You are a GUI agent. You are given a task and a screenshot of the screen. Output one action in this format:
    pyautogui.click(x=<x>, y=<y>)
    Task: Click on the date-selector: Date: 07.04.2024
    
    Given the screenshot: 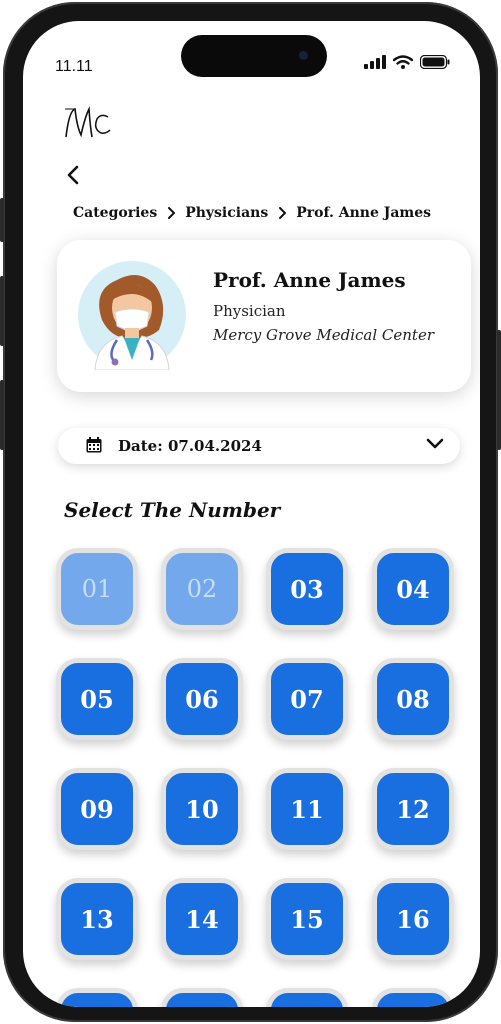 What is the action you would take?
    pyautogui.click(x=259, y=446)
    